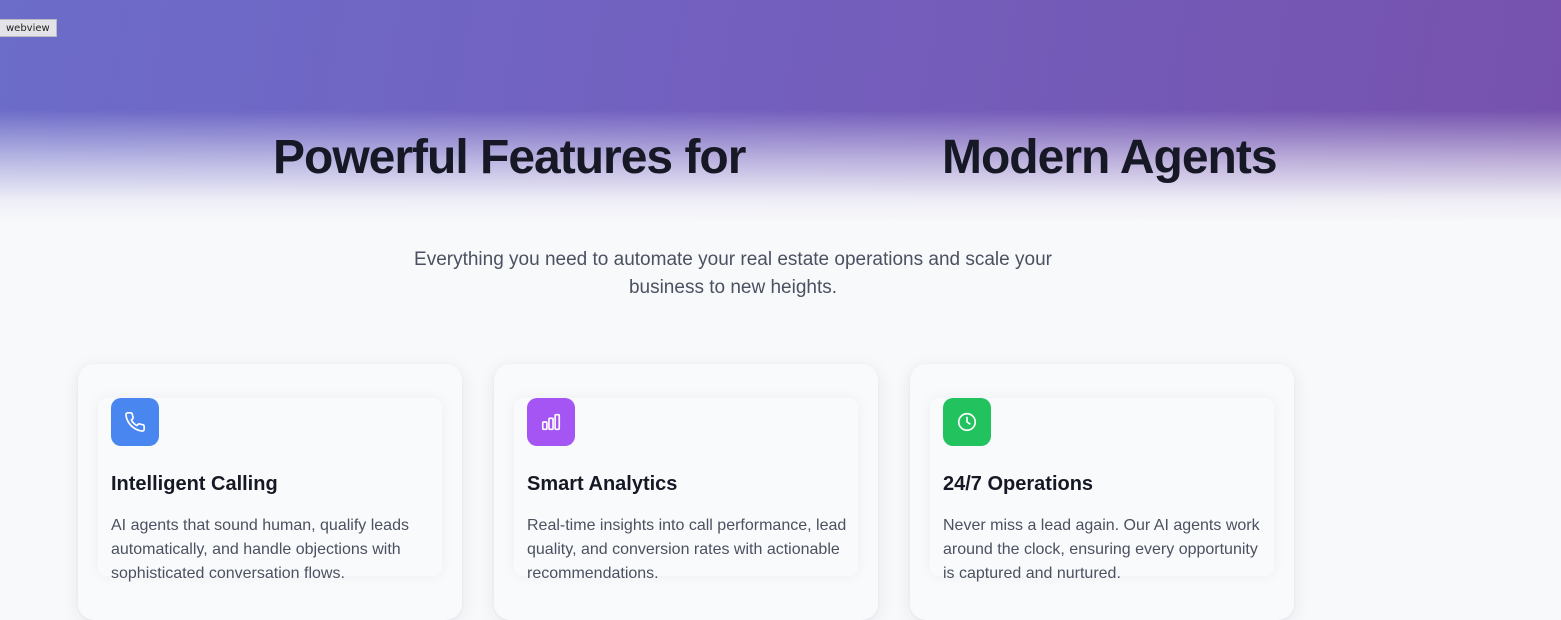 This screenshot has width=1561, height=620. I want to click on page-title-part2: Modern Agents, so click(1110, 157).